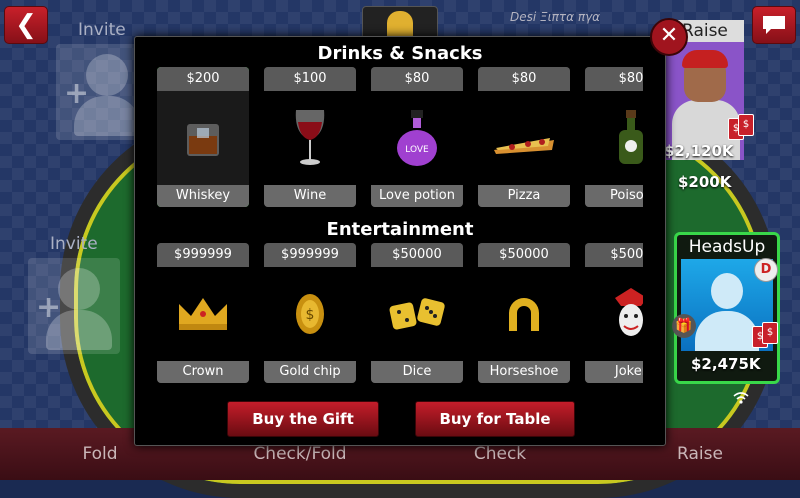 Image resolution: width=800 pixels, height=498 pixels. Describe the element at coordinates (741, 400) in the screenshot. I see `wifi-icon` at that location.